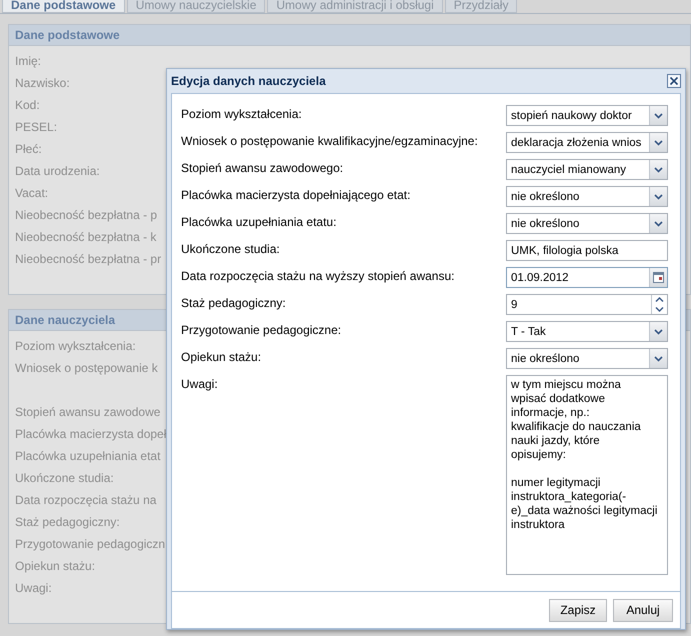 Image resolution: width=691 pixels, height=636 pixels. Describe the element at coordinates (587, 331) in the screenshot. I see `dropdown-field: T - Tak` at that location.